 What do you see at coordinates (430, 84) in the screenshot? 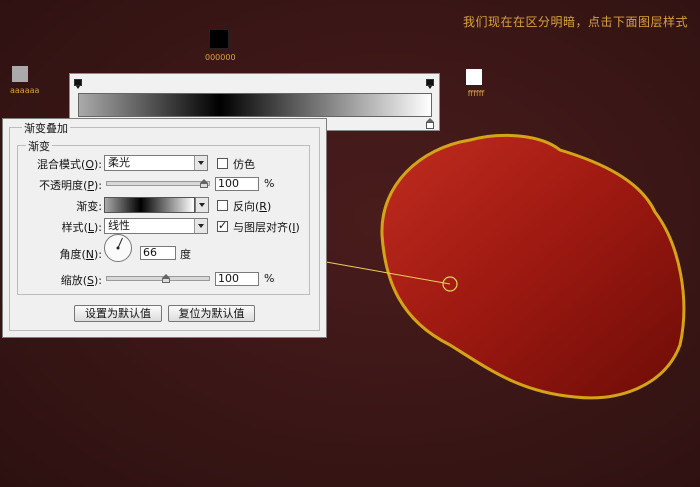
I see `opacity-stop-right` at bounding box center [430, 84].